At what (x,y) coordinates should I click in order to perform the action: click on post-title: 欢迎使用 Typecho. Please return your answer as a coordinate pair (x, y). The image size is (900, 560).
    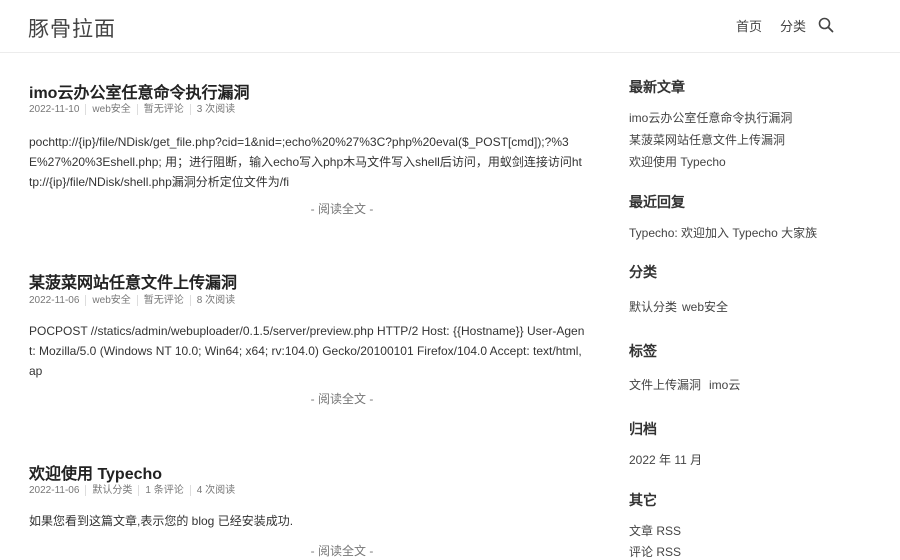
    Looking at the image, I should click on (95, 472).